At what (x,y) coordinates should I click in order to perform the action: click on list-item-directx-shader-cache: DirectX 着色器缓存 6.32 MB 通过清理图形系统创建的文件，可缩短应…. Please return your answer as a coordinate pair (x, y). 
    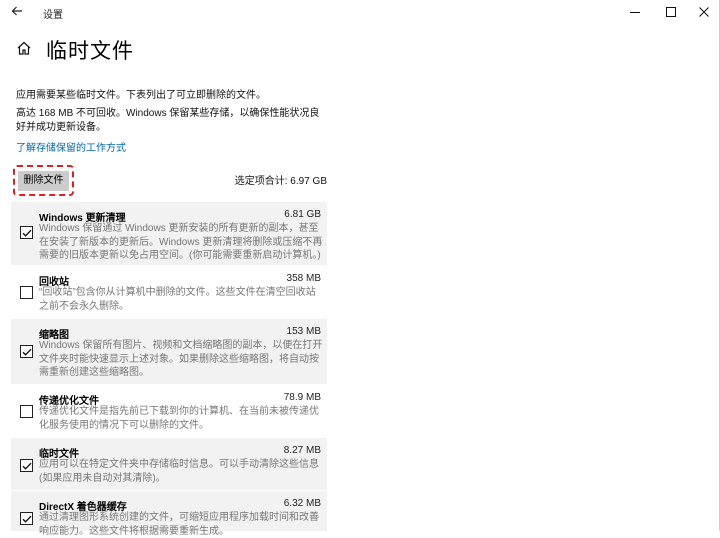
    Looking at the image, I should click on (169, 514).